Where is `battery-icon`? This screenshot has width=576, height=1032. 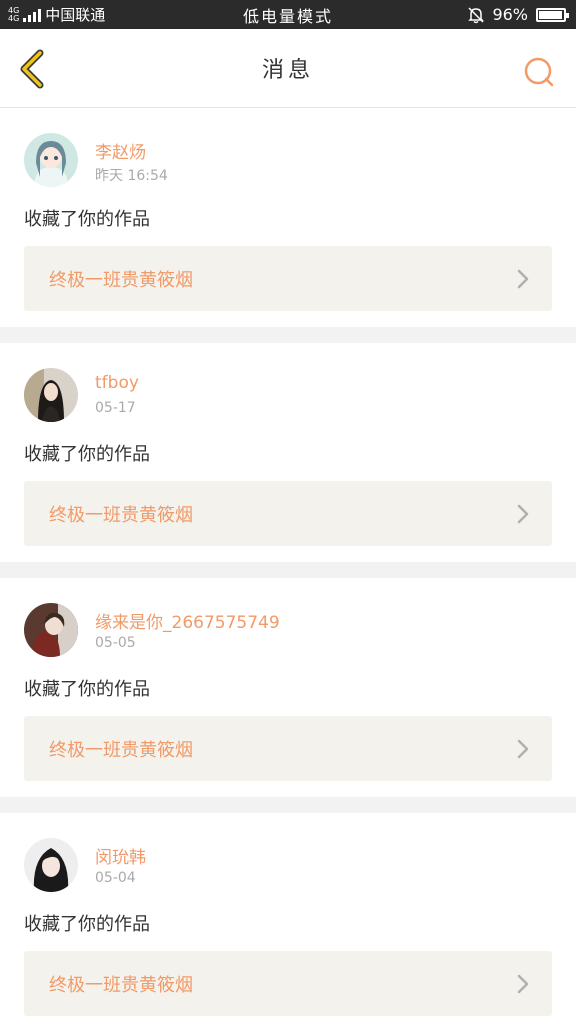
battery-icon is located at coordinates (552, 14).